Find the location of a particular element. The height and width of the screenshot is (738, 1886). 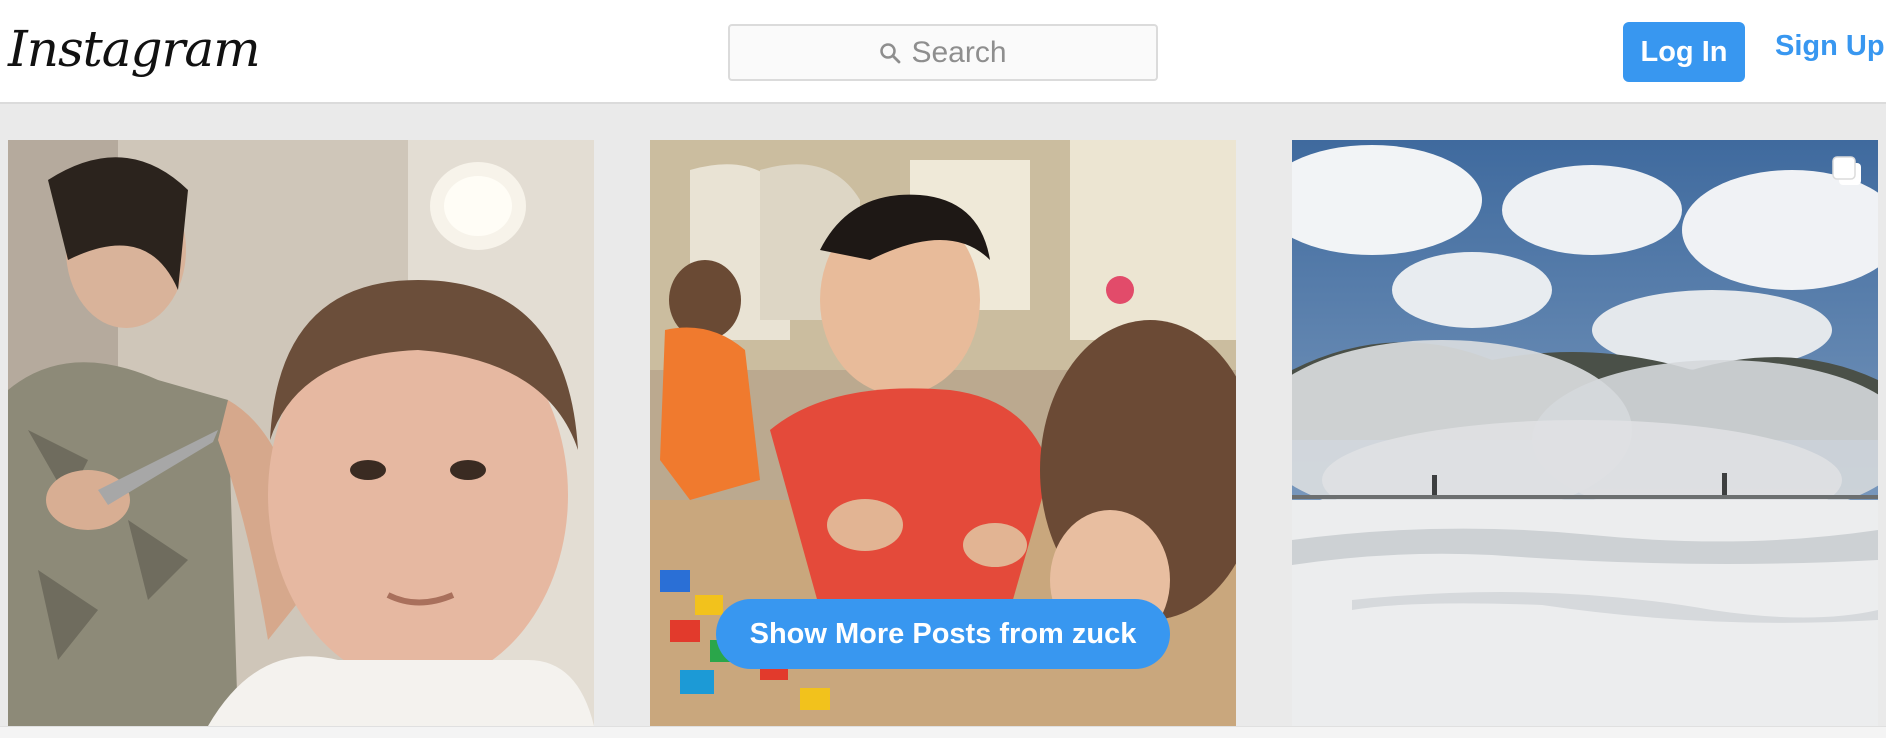

top-navigation-bar: Instagram Search Log In Sign Up is located at coordinates (943, 52).